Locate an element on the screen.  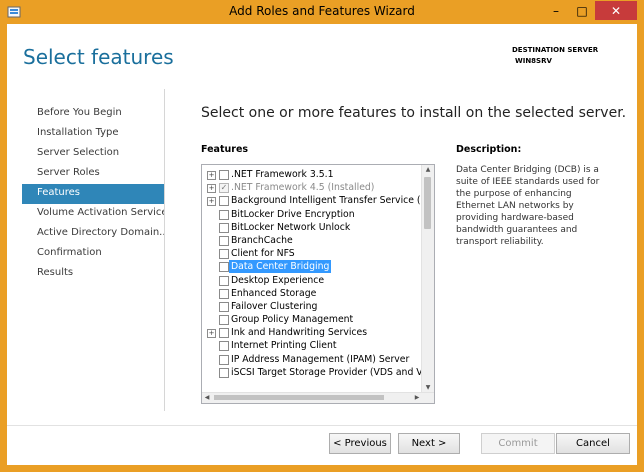
minimize-icon: – is located at coordinates (556, 10).